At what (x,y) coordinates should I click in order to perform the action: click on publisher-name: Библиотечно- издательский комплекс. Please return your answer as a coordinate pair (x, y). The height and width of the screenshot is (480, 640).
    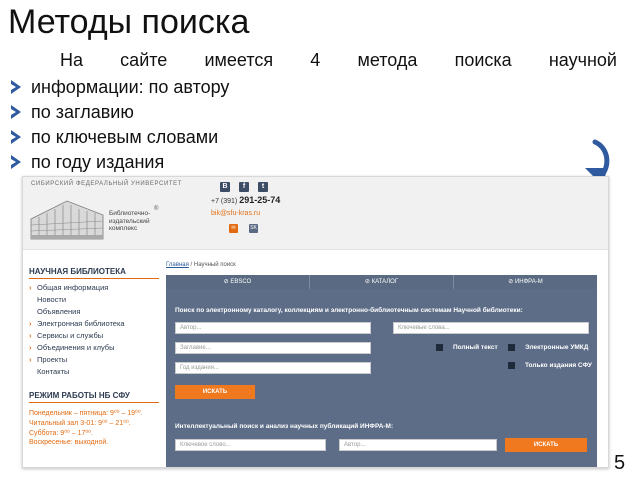
    Looking at the image, I should click on (133, 221).